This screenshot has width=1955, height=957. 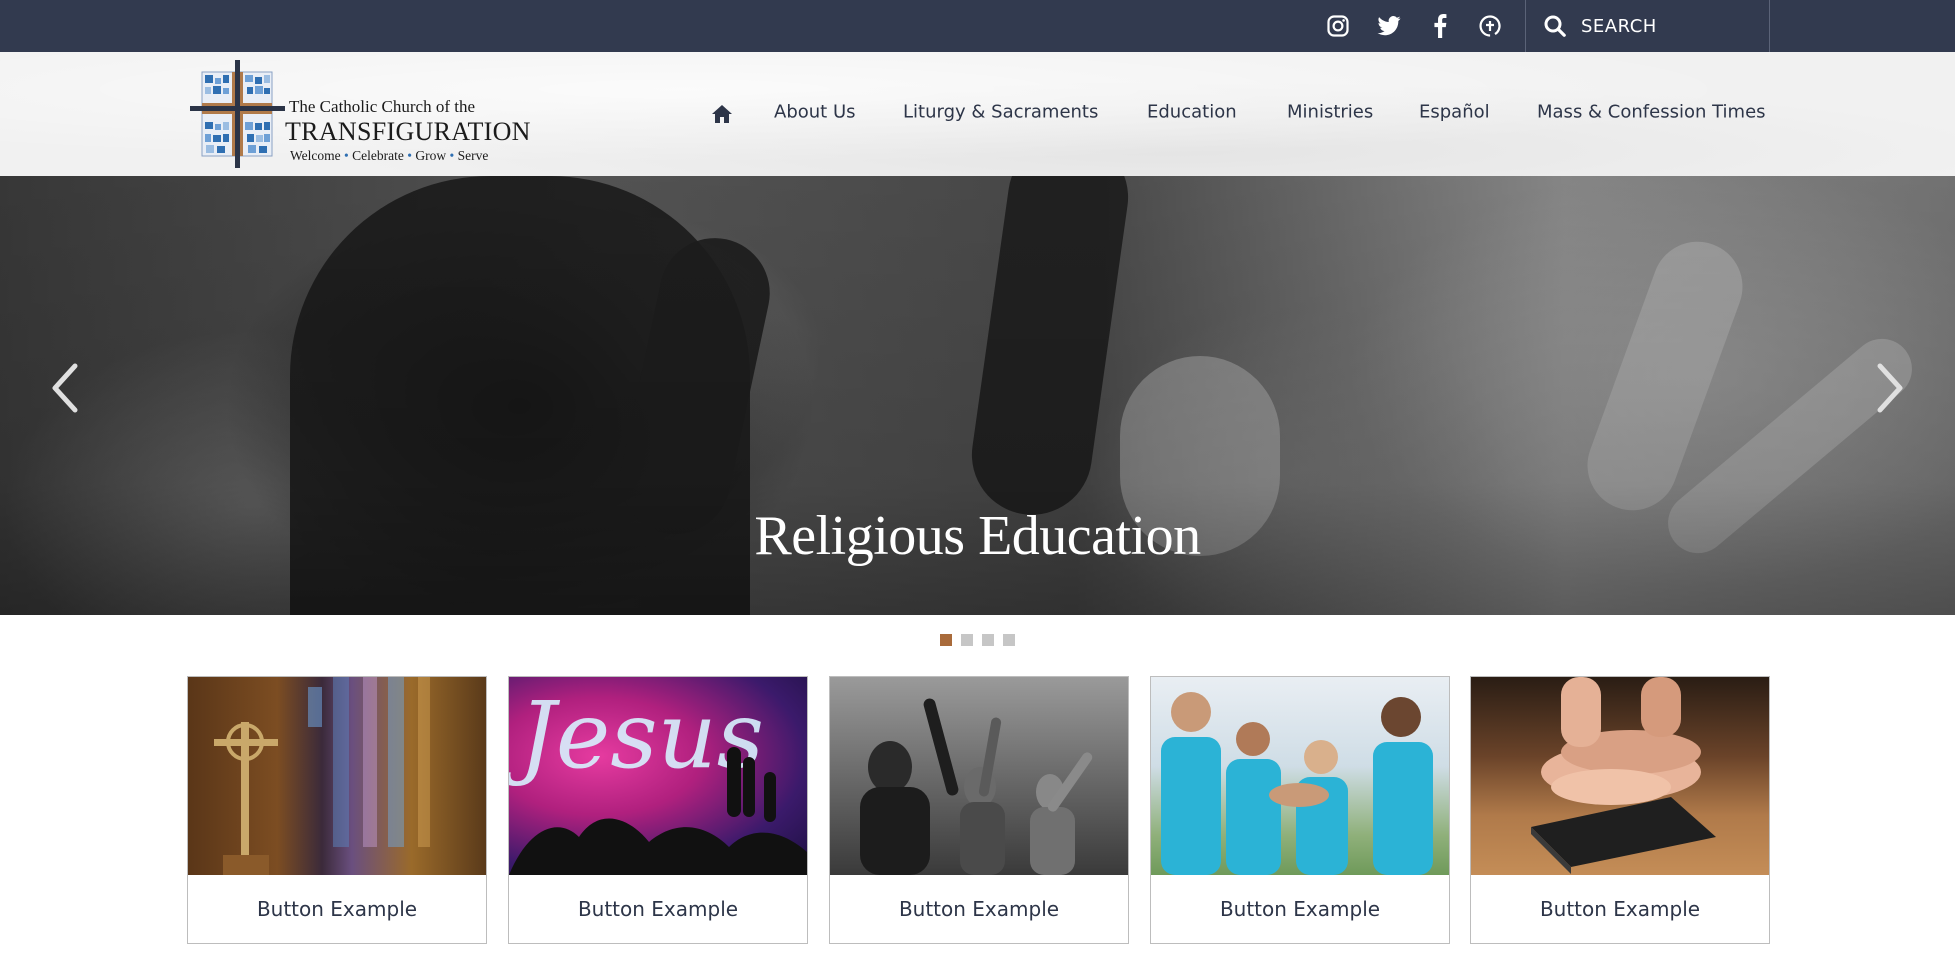 What do you see at coordinates (1338, 26) in the screenshot?
I see `instagram-icon` at bounding box center [1338, 26].